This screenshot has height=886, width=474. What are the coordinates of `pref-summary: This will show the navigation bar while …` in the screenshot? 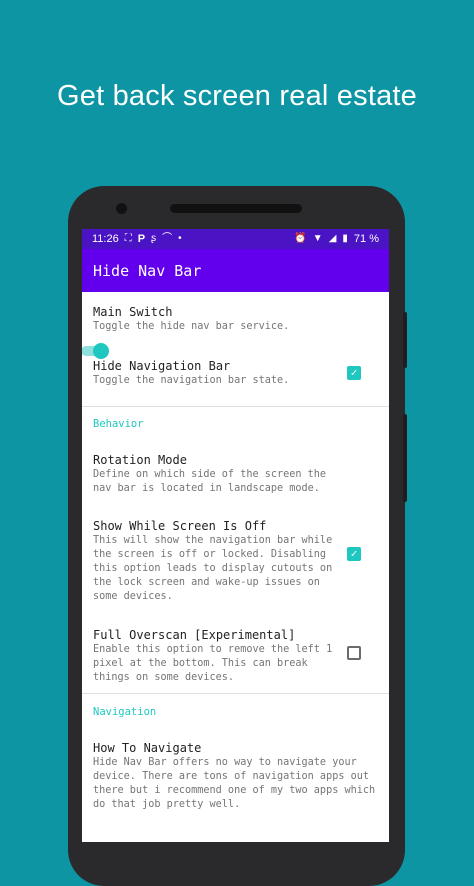 It's located at (213, 568).